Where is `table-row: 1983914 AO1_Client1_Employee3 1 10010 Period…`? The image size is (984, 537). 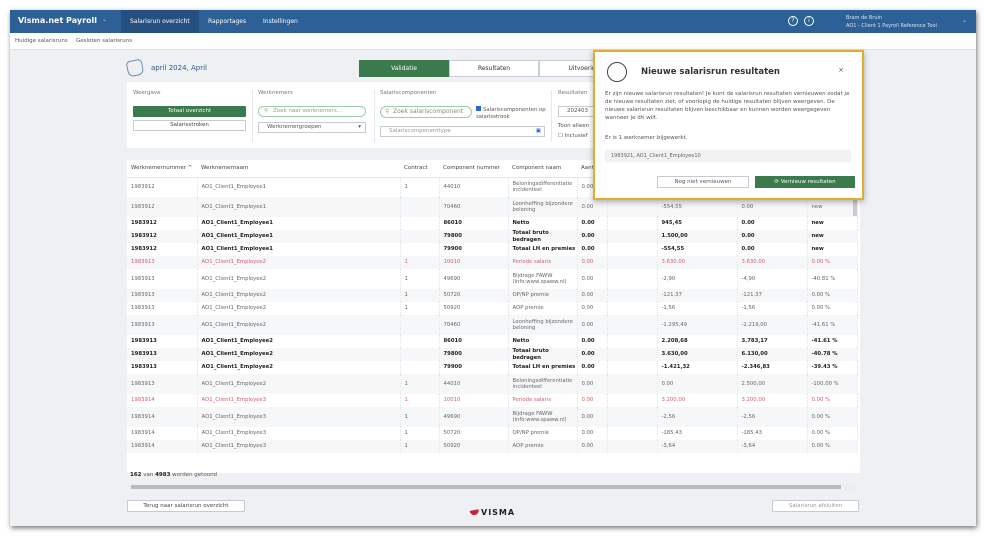 table-row: 1983914 AO1_Client1_Employee3 1 10010 Period… is located at coordinates (492, 400).